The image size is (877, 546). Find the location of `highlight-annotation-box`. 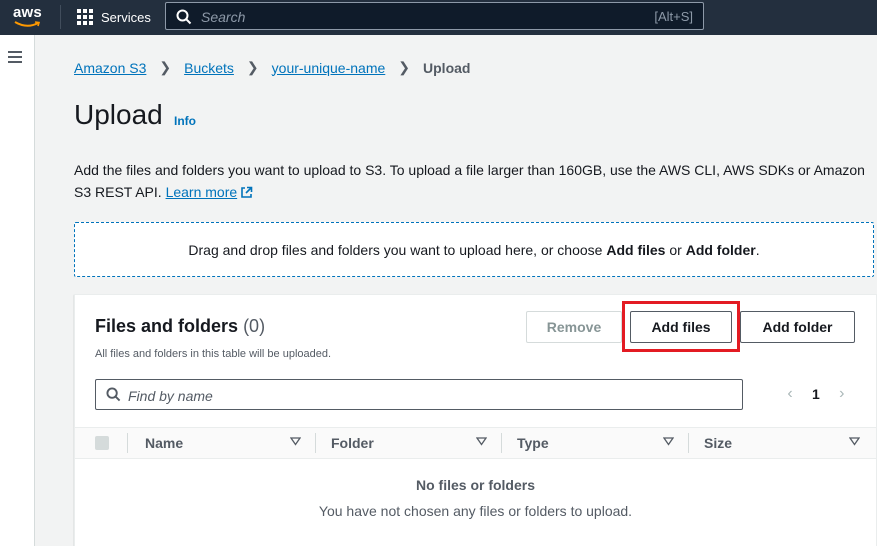

highlight-annotation-box is located at coordinates (681, 326).